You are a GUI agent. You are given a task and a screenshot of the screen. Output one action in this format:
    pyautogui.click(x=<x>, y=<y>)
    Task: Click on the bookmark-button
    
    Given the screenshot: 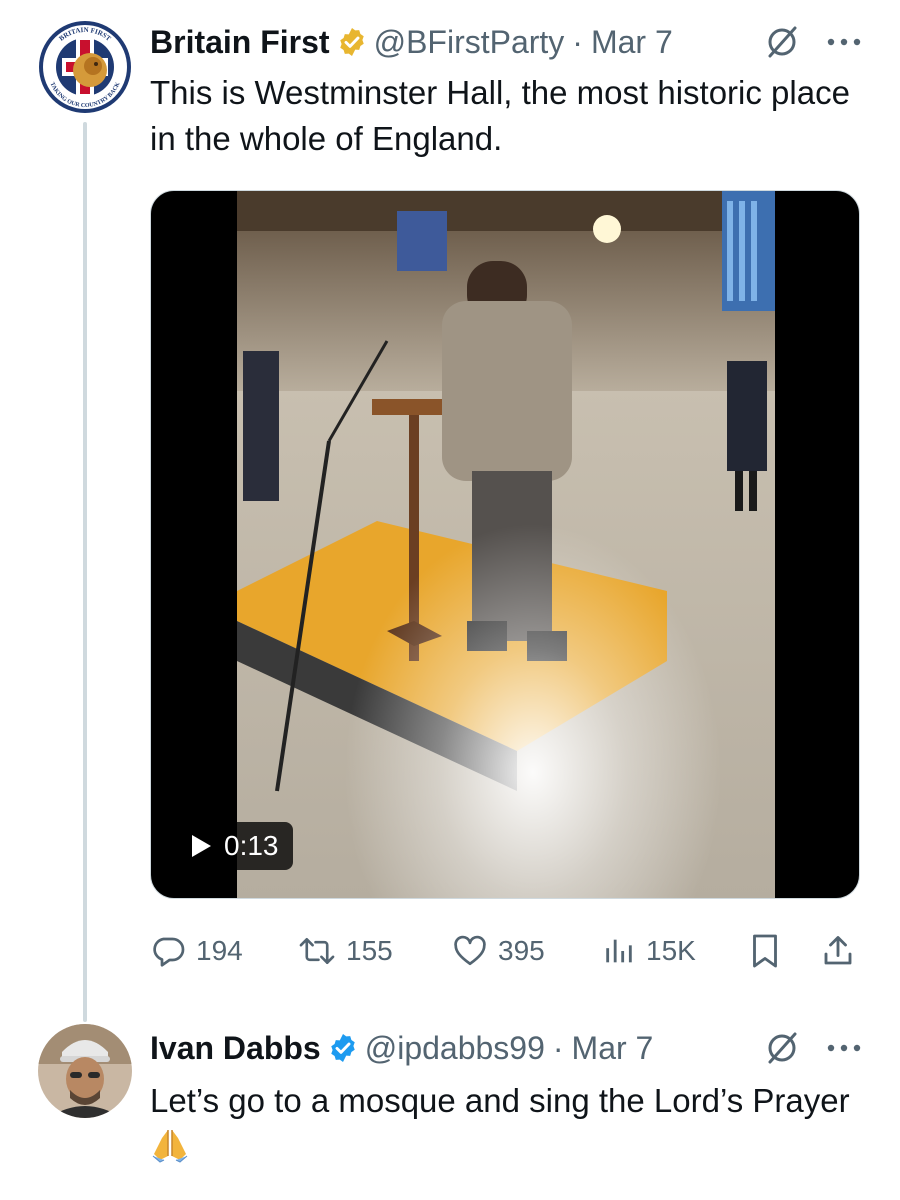 What is the action you would take?
    pyautogui.click(x=765, y=951)
    